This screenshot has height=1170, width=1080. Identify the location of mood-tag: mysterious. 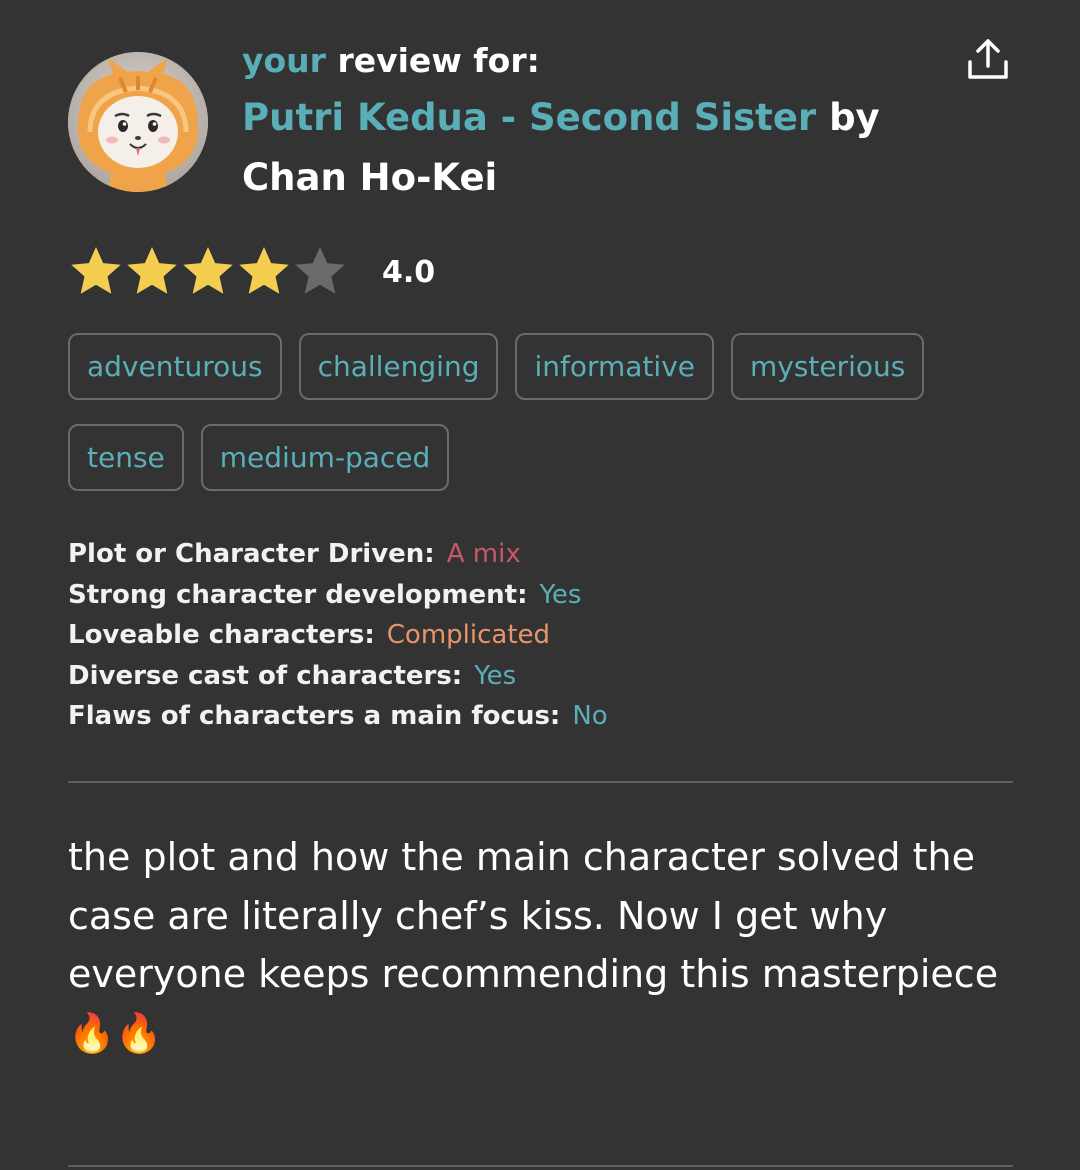
(828, 366).